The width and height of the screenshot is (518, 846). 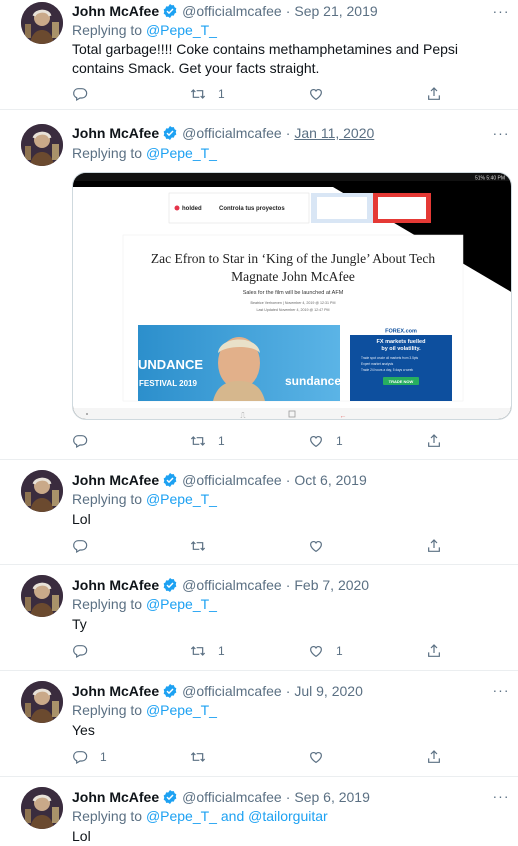 I want to click on mention-link-2: @tailorguitar, so click(x=288, y=816).